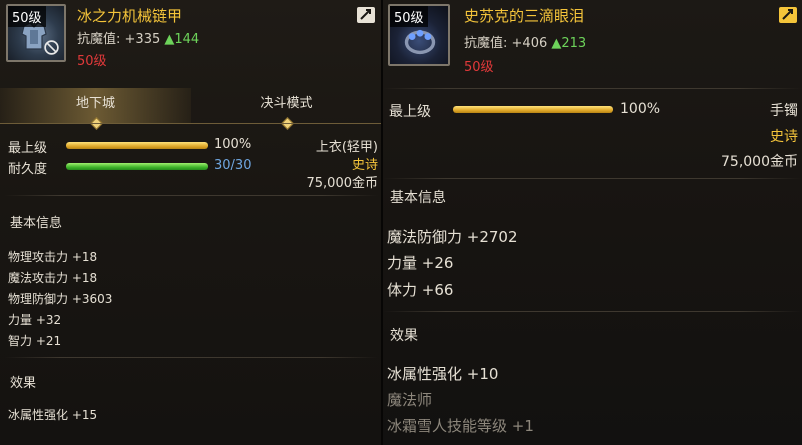  I want to click on item-name: 冰之力机械链甲, so click(130, 16).